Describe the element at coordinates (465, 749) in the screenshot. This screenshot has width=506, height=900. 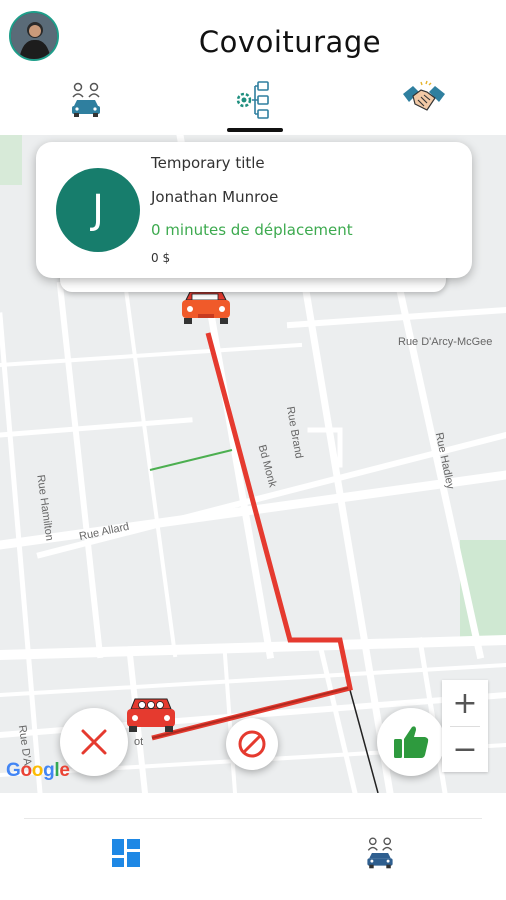
I see `zoom-out-button: −` at that location.